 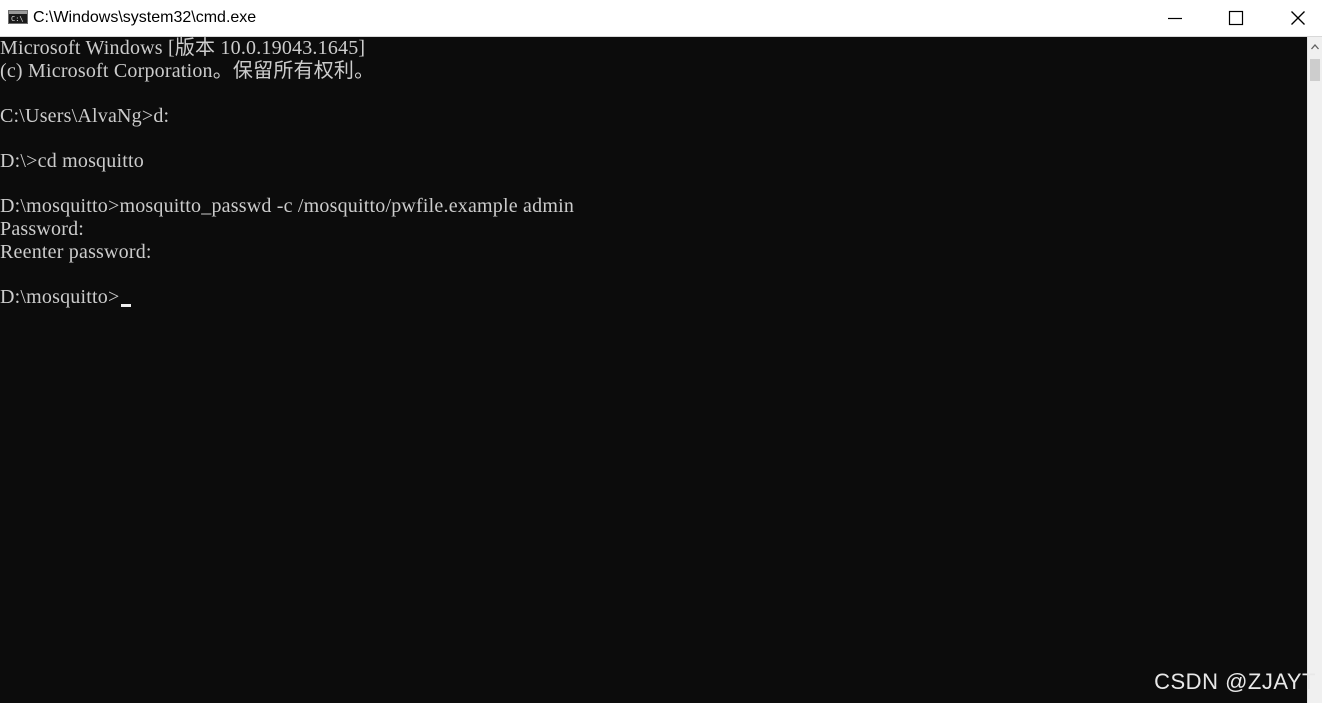 I want to click on cmd-icon-prompt: C:\, so click(x=17, y=19).